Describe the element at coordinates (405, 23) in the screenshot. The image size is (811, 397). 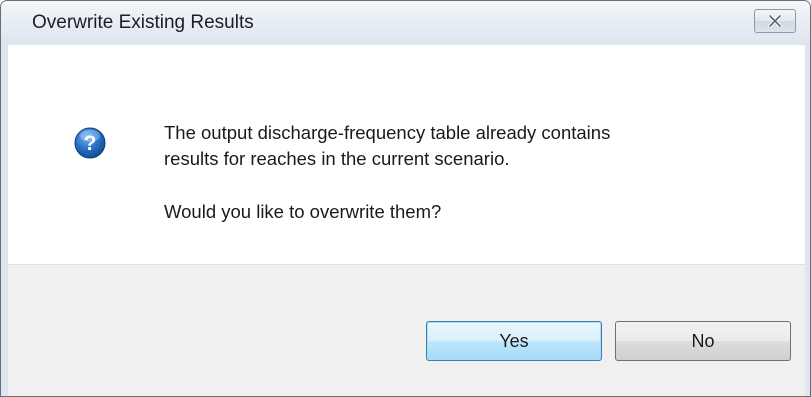
I see `title-bar: Overwrite Existing Results` at that location.